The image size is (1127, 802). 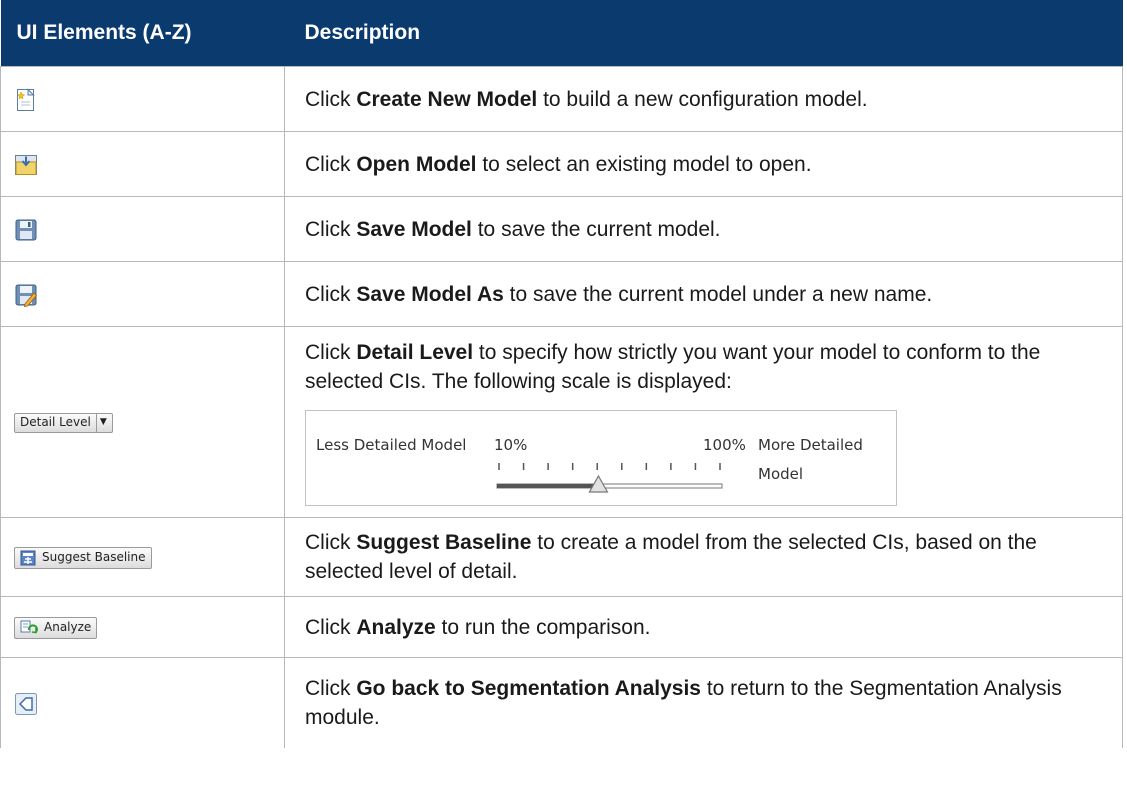 I want to click on analyze-button: Analyze, so click(x=56, y=627).